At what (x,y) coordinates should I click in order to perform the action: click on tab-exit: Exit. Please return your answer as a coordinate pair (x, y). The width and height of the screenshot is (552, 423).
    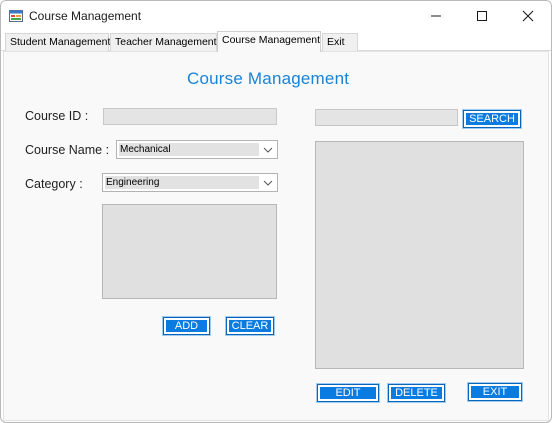
    Looking at the image, I should click on (340, 42).